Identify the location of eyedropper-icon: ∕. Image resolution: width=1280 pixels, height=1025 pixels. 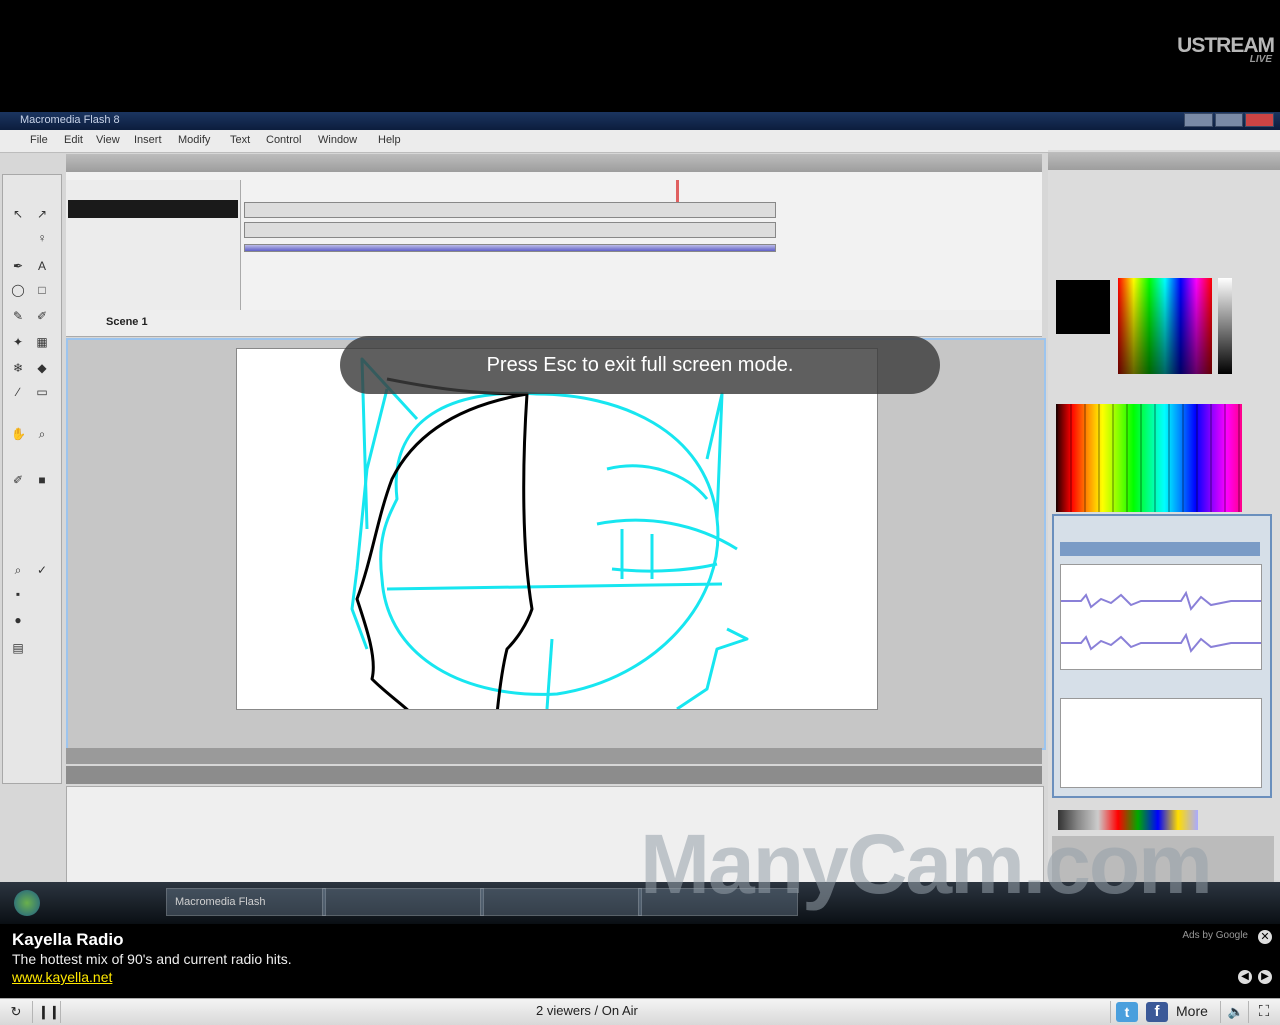
(17, 392).